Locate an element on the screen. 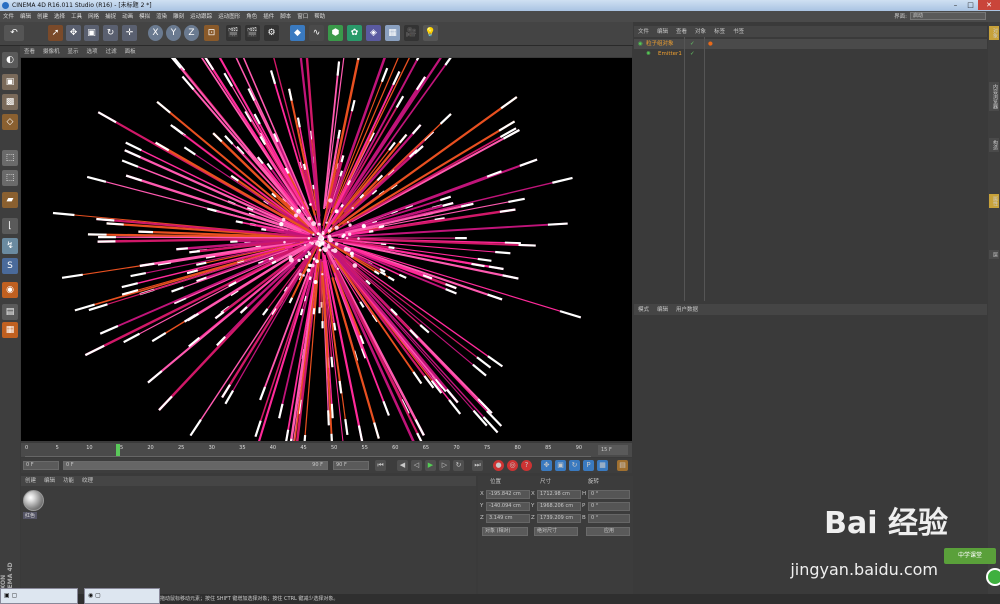 This screenshot has height=604, width=1000. minimize-button: – is located at coordinates (955, 5).